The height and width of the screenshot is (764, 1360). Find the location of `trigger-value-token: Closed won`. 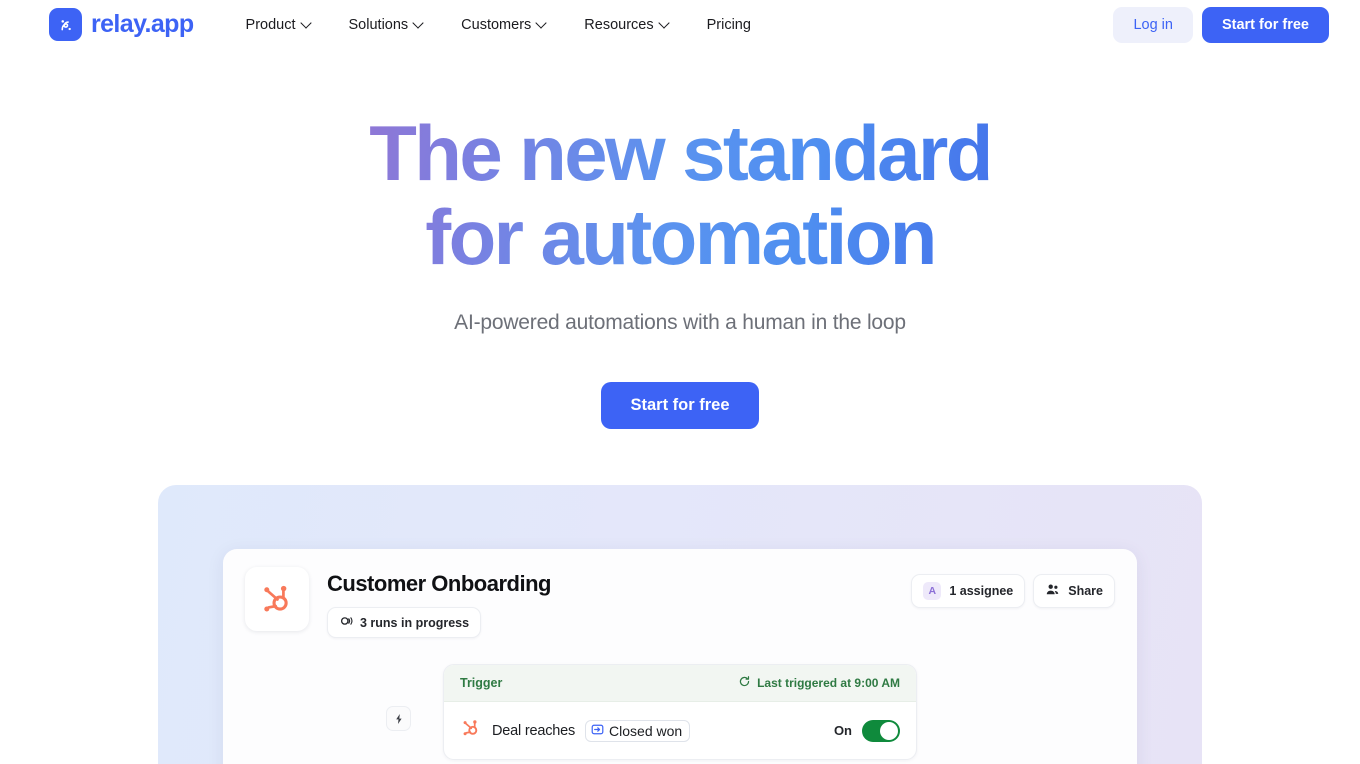

trigger-value-token: Closed won is located at coordinates (638, 730).